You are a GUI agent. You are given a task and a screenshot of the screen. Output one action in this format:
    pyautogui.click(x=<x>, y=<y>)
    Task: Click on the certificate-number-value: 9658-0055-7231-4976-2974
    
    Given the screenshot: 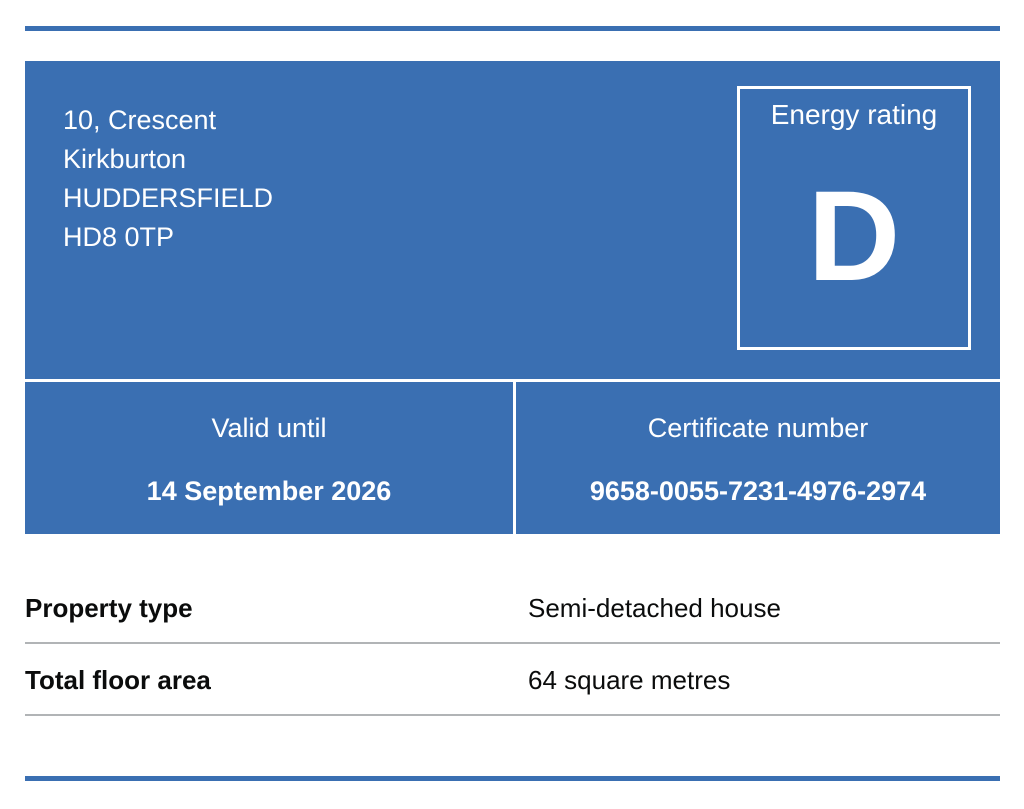 What is the action you would take?
    pyautogui.click(x=758, y=491)
    